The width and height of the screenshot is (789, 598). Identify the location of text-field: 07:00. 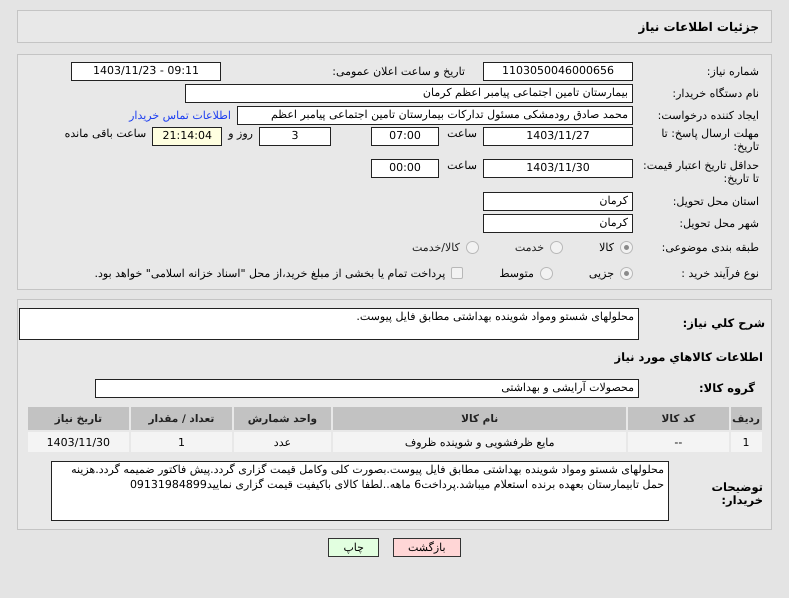
(405, 136).